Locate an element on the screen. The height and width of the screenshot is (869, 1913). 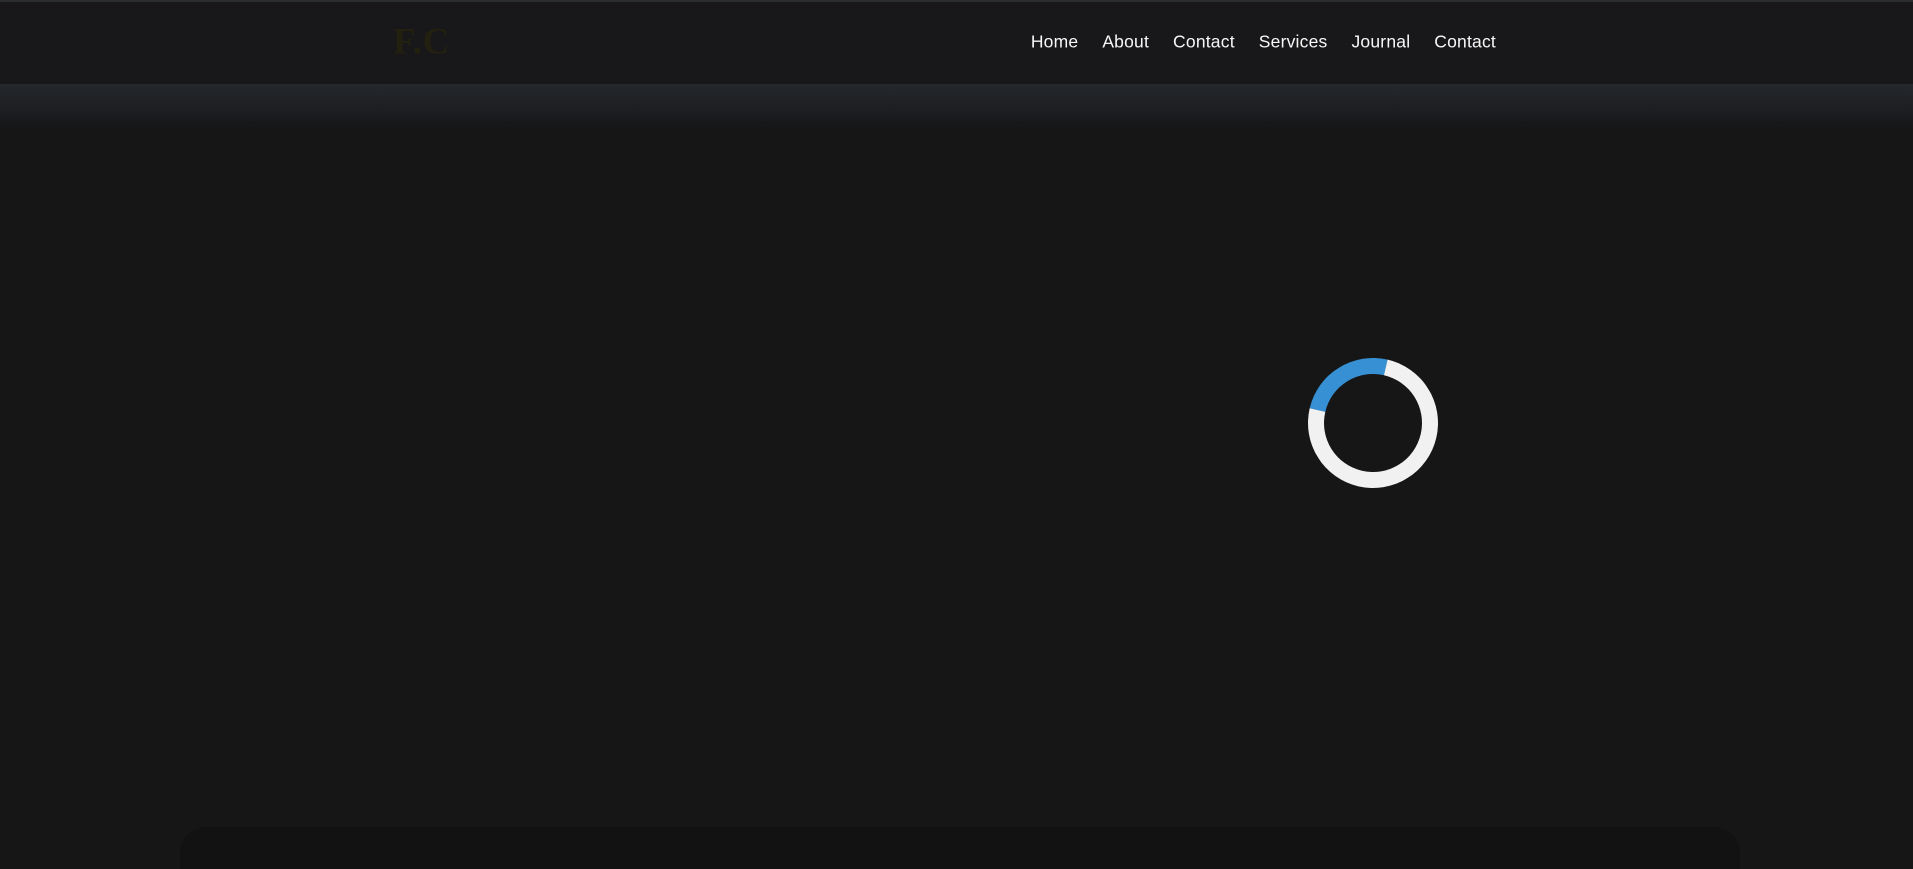
viewport-top-edge is located at coordinates (956, 1).